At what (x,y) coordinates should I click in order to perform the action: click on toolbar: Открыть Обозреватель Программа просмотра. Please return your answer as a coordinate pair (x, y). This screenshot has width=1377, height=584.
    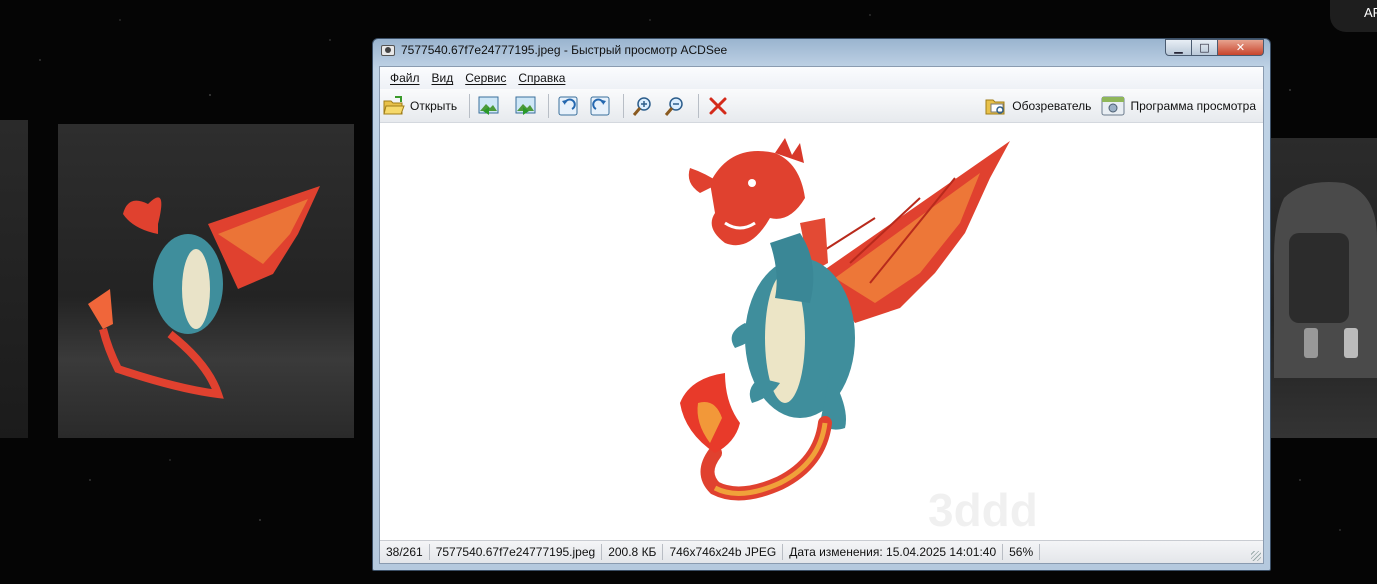
    Looking at the image, I should click on (821, 106).